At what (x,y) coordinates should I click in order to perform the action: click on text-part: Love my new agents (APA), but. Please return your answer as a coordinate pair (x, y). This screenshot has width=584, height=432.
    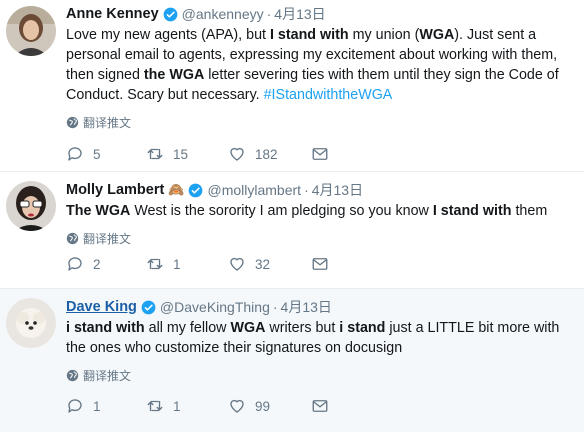
    Looking at the image, I should click on (168, 35).